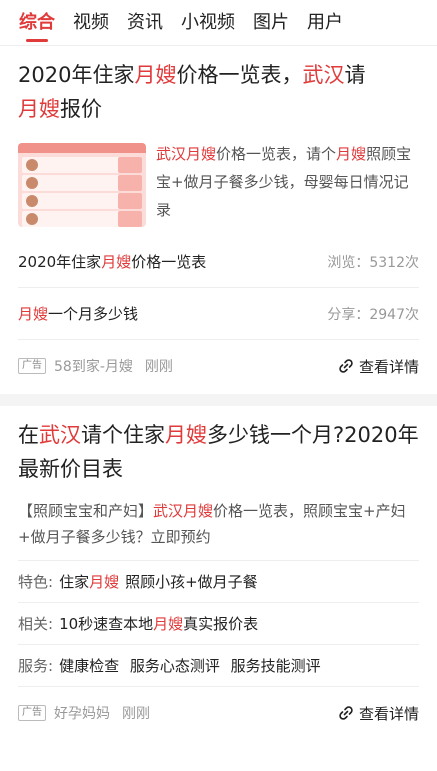 This screenshot has height=771, width=437. Describe the element at coordinates (239, 75) in the screenshot. I see `title-text: 价格一览表，` at that location.